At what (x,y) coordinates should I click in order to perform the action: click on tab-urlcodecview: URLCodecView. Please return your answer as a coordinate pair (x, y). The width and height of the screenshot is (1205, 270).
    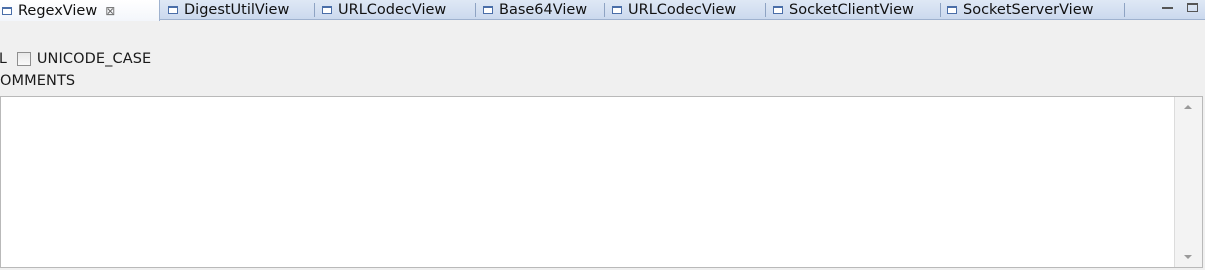
    Looking at the image, I should click on (399, 10).